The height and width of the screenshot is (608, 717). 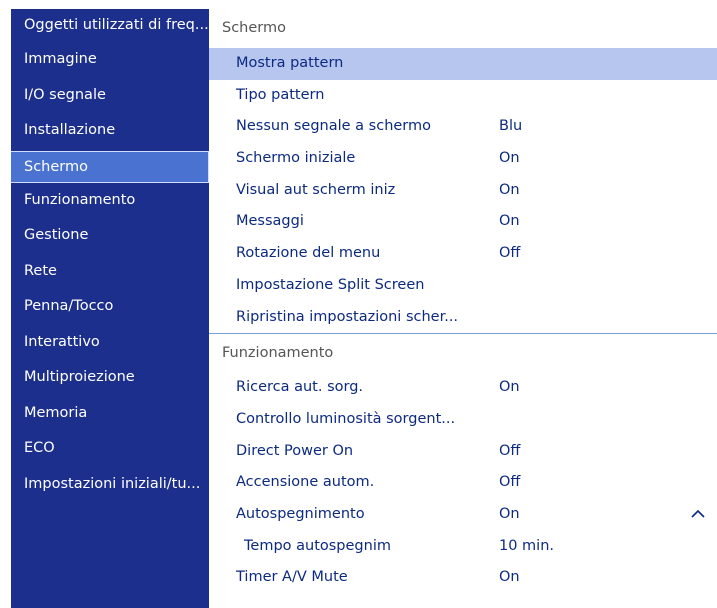 What do you see at coordinates (280, 94) in the screenshot?
I see `row-label: Tipo pattern` at bounding box center [280, 94].